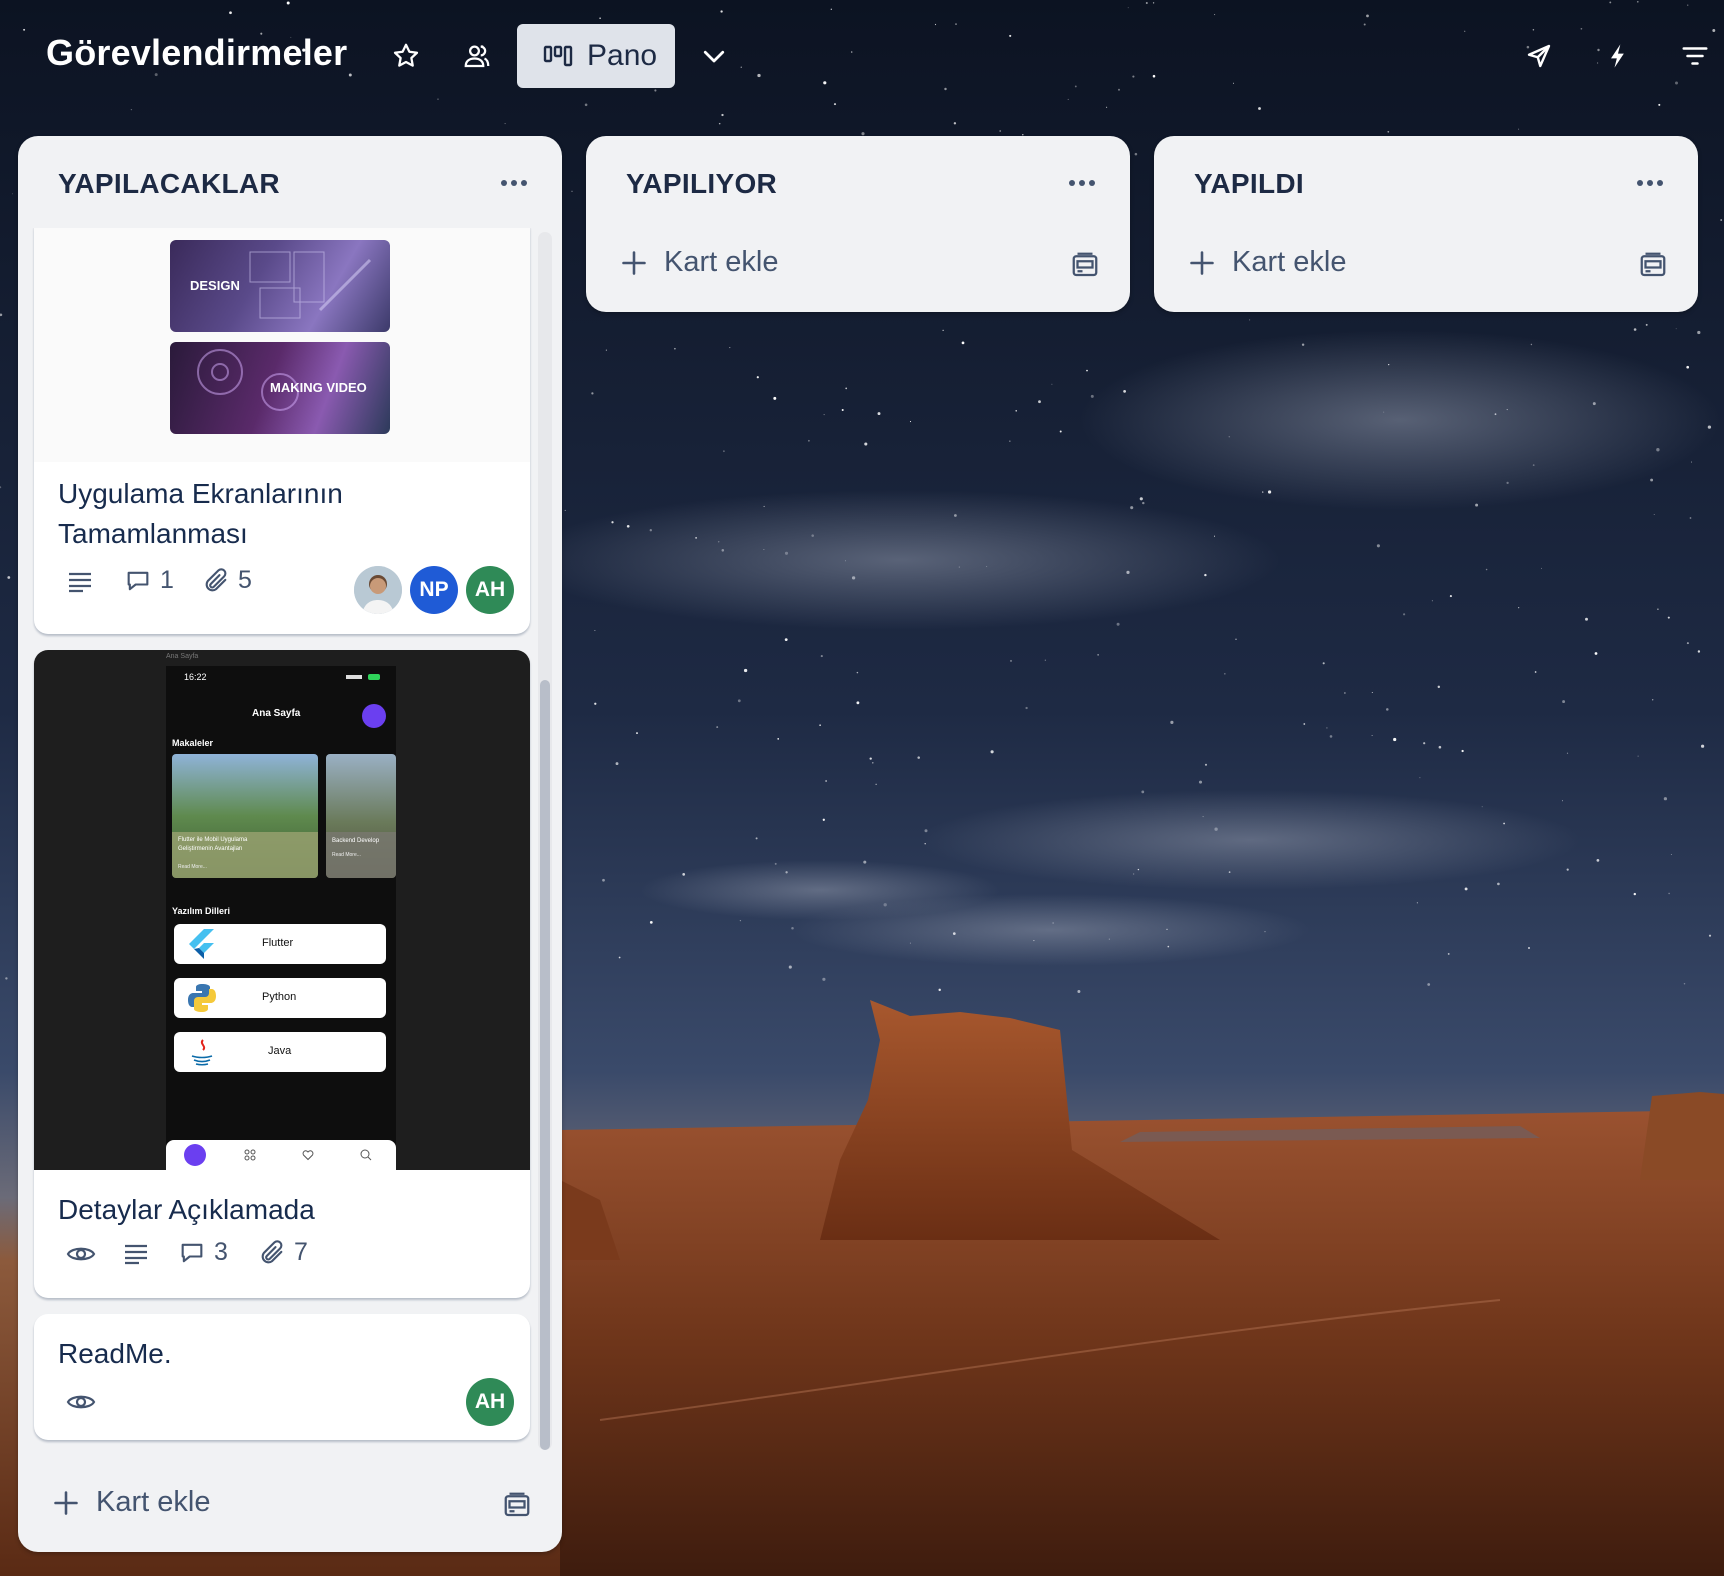 This screenshot has width=1724, height=1576. Describe the element at coordinates (167, 580) in the screenshot. I see `comments-count: 1` at that location.